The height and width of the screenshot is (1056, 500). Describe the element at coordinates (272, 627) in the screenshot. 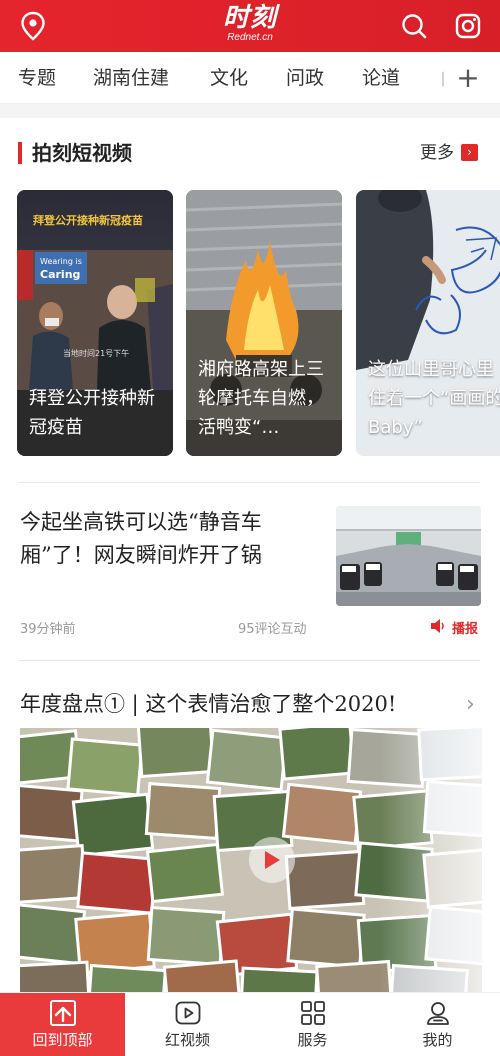

I see `article-comments: 95评论互动` at that location.